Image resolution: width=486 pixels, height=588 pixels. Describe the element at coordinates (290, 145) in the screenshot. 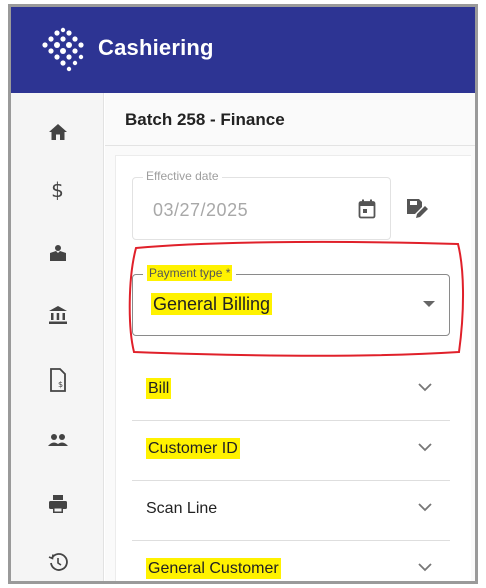

I see `divider` at that location.